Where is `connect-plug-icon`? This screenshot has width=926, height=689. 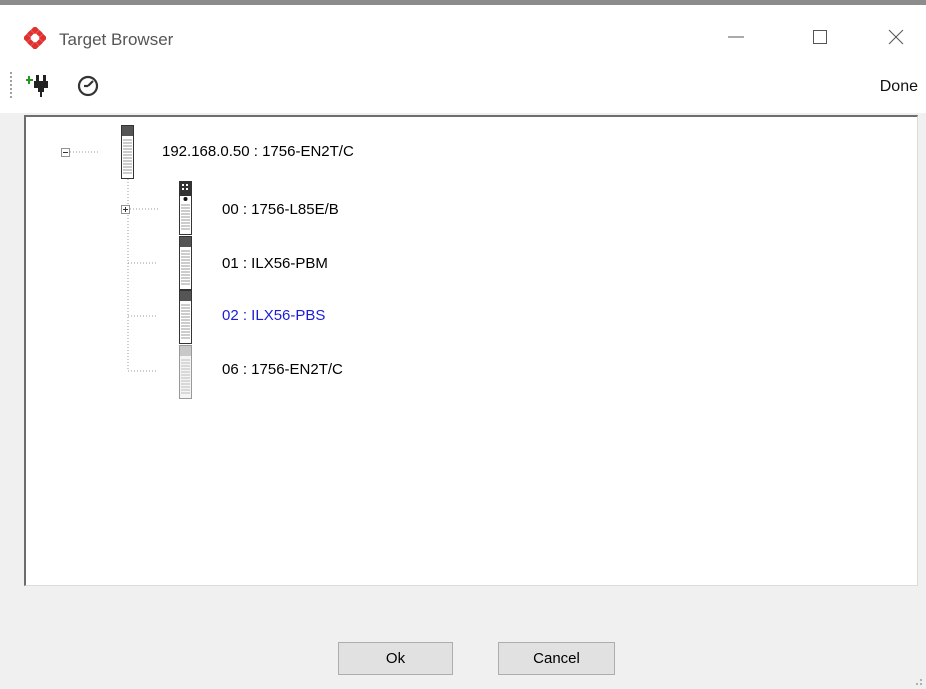
connect-plug-icon is located at coordinates (36, 86).